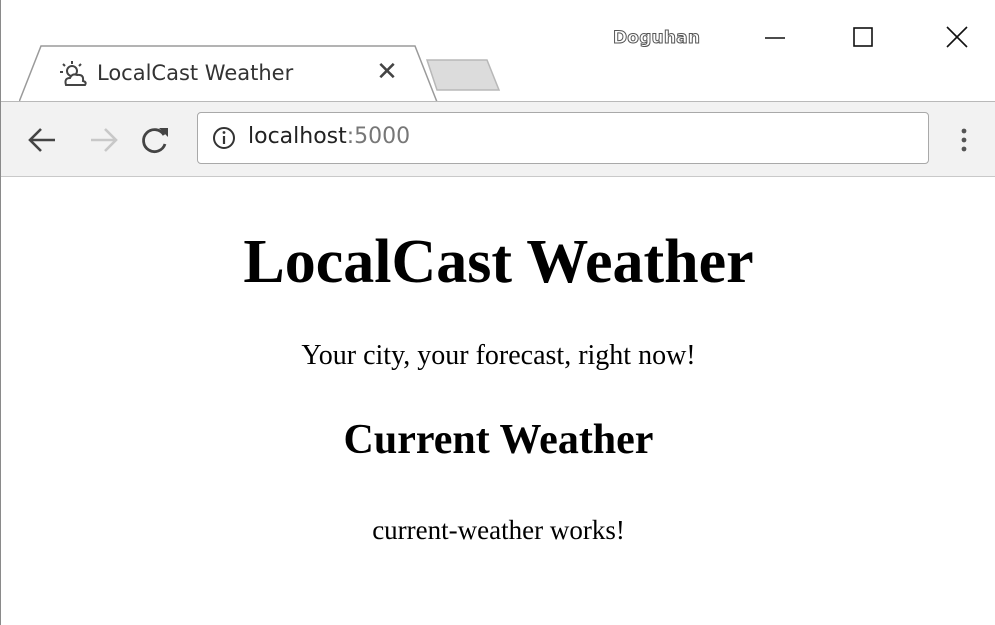 This screenshot has width=995, height=625. Describe the element at coordinates (387, 72) in the screenshot. I see `tab-close-button: ✕` at that location.